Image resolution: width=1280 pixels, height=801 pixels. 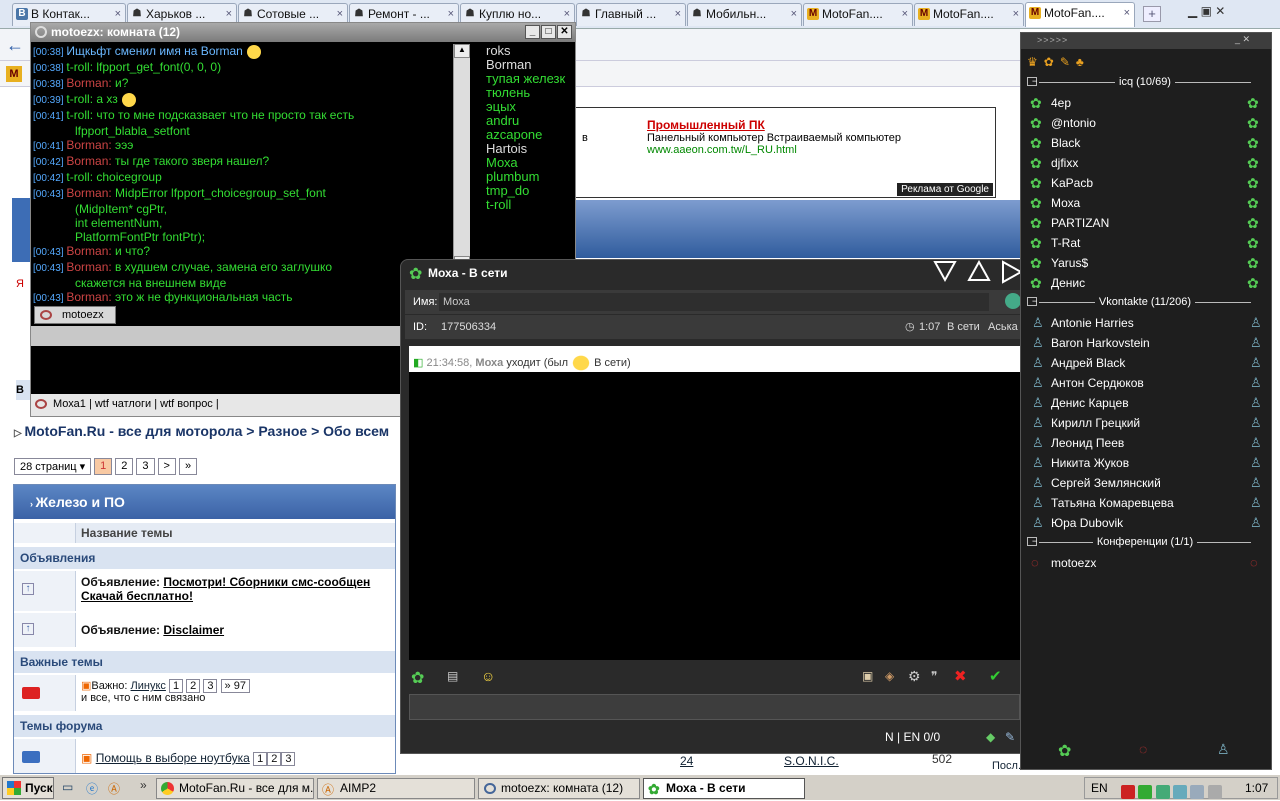 I want to click on contact-item: ✿ Black ✿, so click(x=1146, y=143).